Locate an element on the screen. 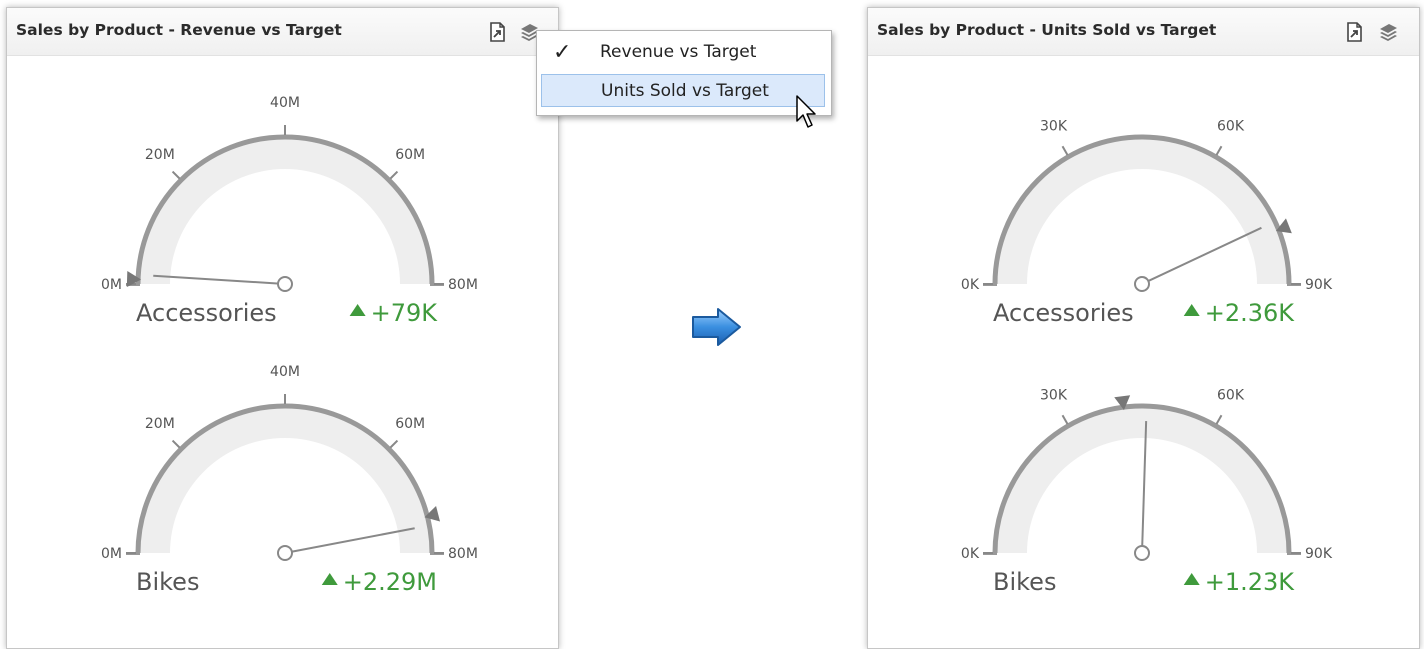  gauge-delta: +2.29M is located at coordinates (390, 582).